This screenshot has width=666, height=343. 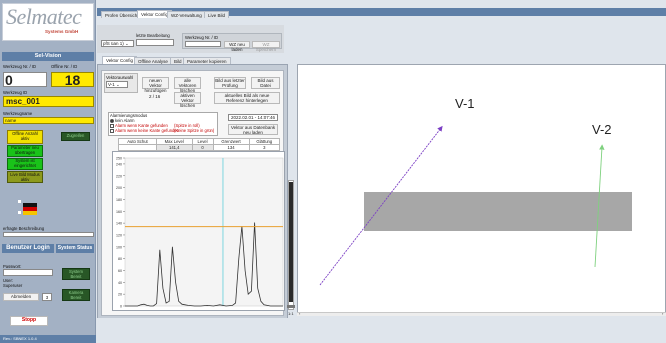 I want to click on histogram-svg: 0 20 40 60 80 100 120 140 160 180 200 220 240250, so click(x=200, y=233).